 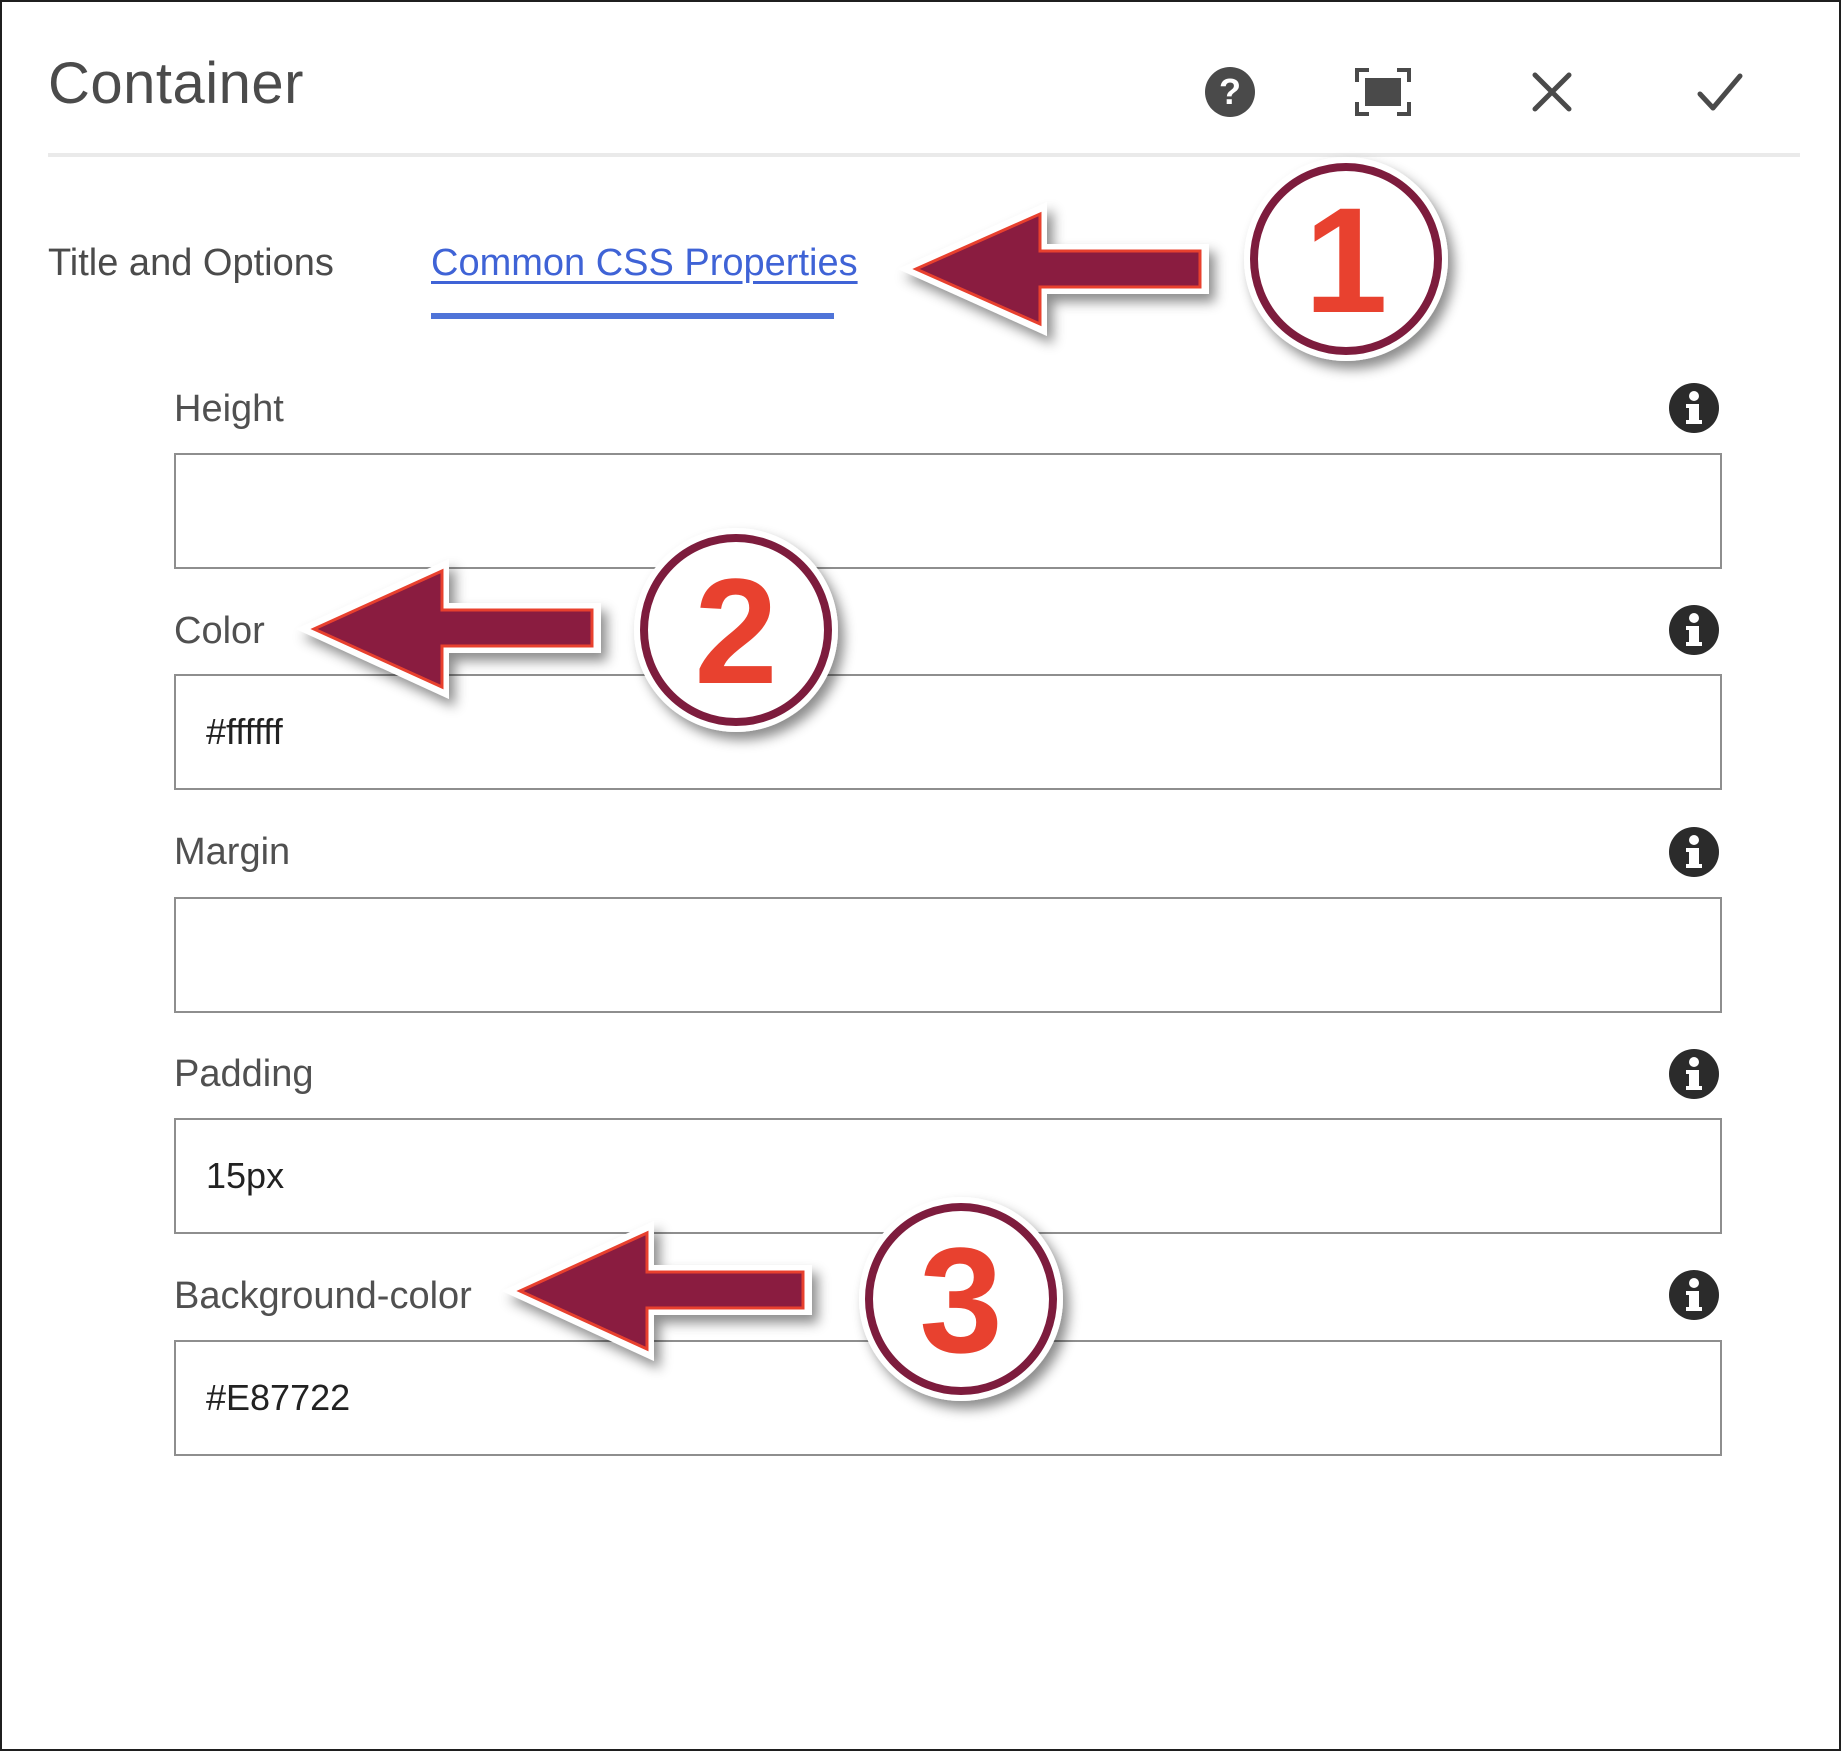 I want to click on height-input, so click(x=948, y=511).